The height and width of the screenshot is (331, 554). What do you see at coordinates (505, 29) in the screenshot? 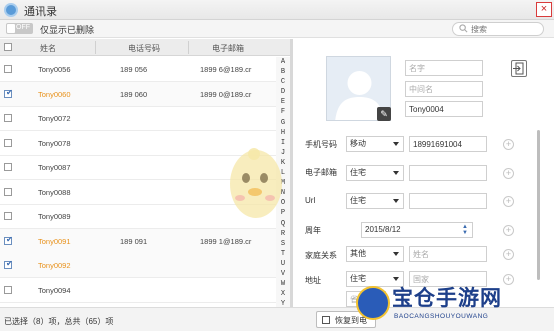
I see `search-input` at bounding box center [505, 29].